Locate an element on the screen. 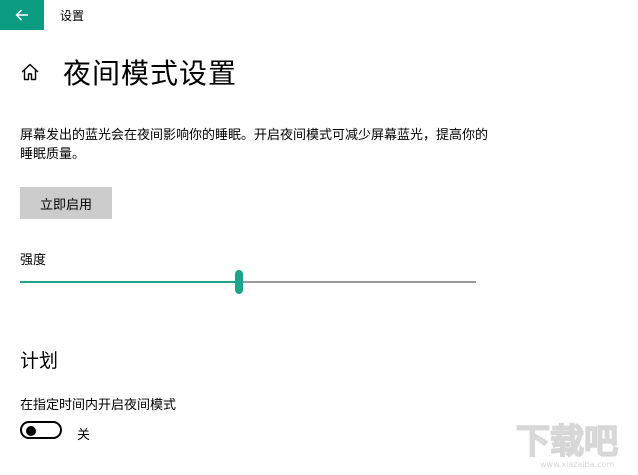 This screenshot has width=638, height=475. home-icon is located at coordinates (30, 72).